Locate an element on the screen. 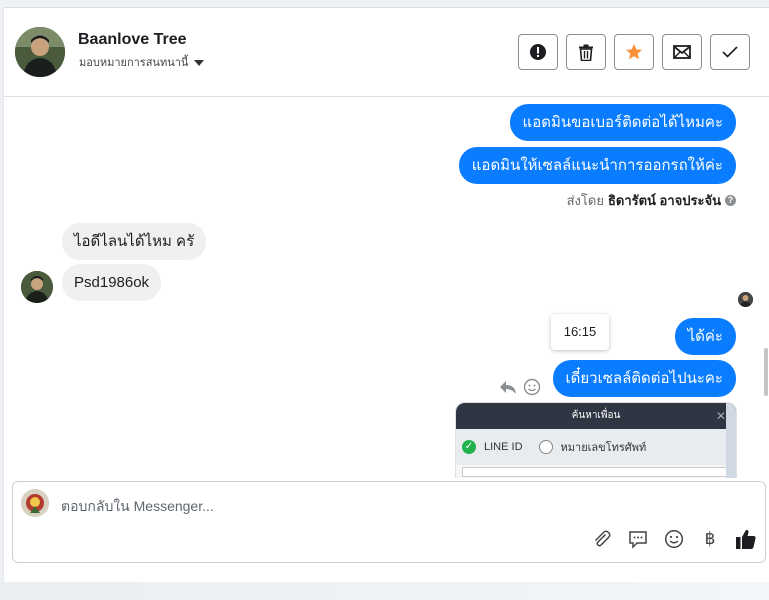 This screenshot has width=769, height=600. message-outgoing: ได้ค่ะ is located at coordinates (705, 336).